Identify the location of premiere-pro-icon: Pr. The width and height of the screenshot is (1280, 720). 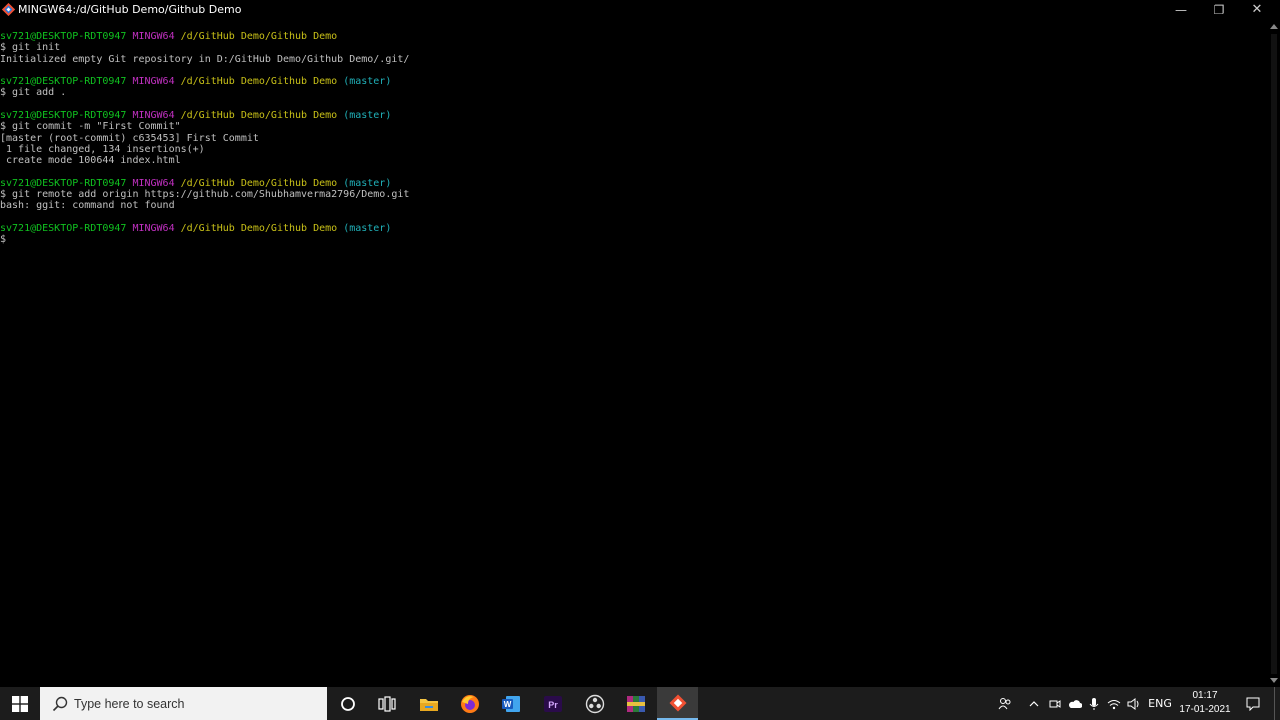
(552, 703).